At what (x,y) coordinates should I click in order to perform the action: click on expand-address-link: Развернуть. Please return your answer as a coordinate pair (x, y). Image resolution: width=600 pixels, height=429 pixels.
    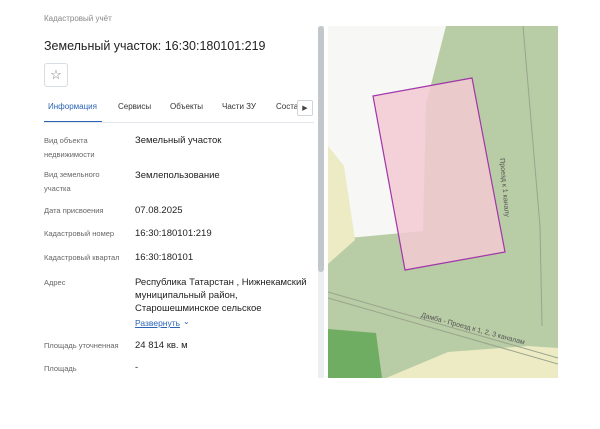
    Looking at the image, I should click on (157, 323).